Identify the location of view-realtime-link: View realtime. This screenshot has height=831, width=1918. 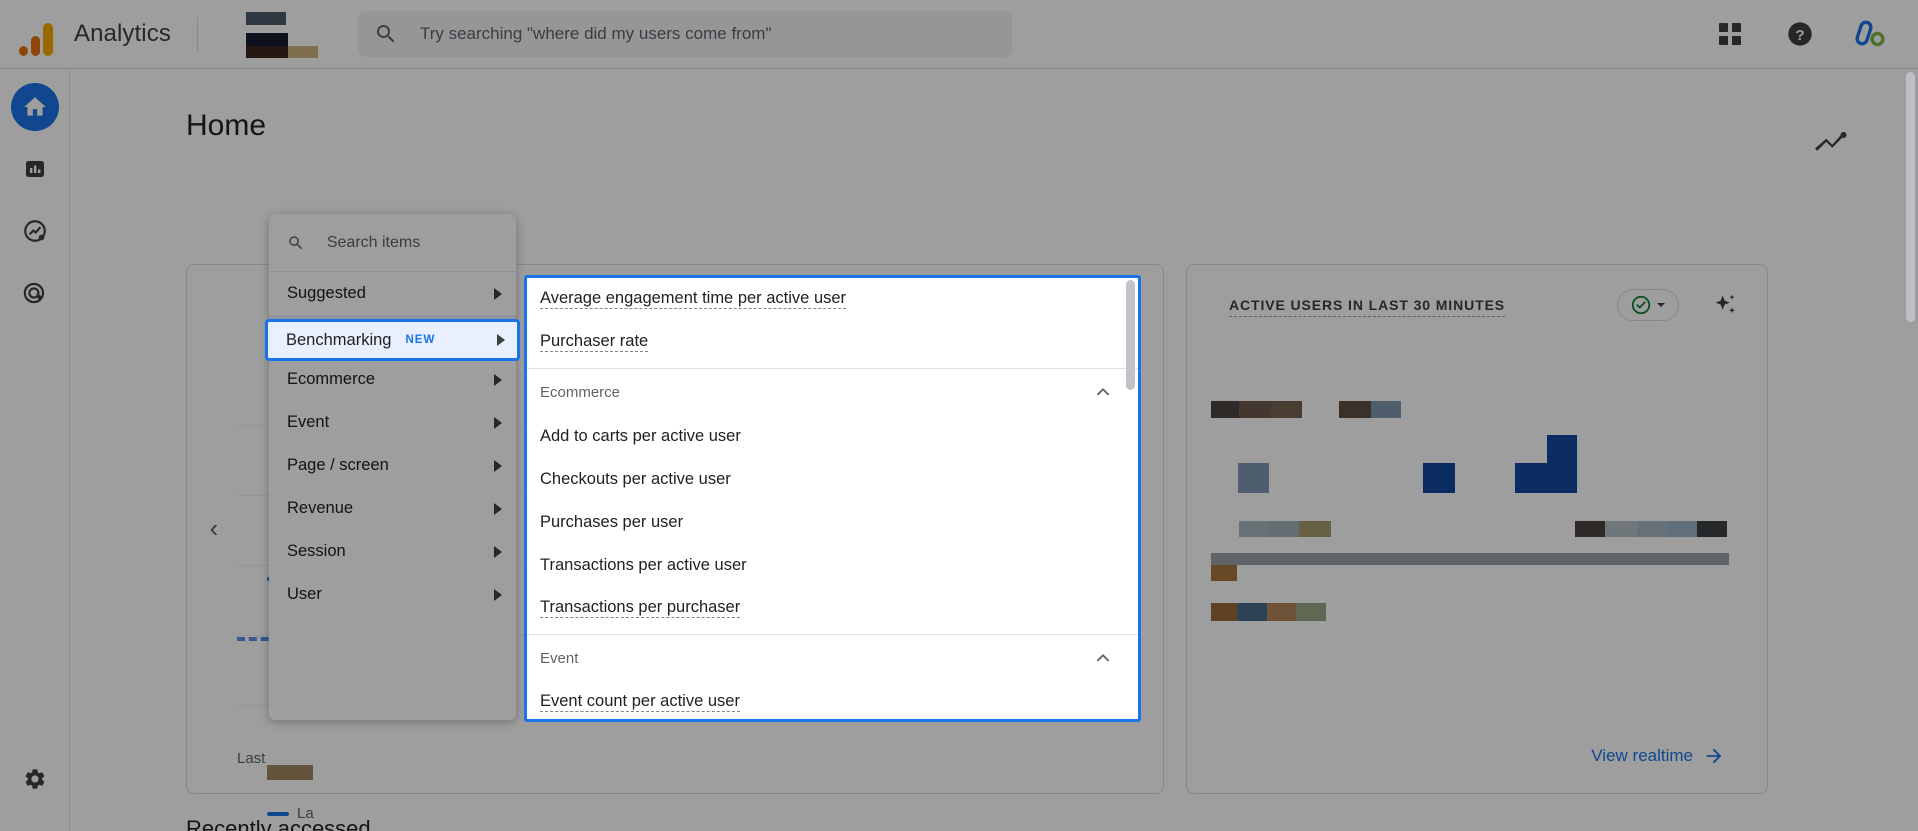
(1658, 756).